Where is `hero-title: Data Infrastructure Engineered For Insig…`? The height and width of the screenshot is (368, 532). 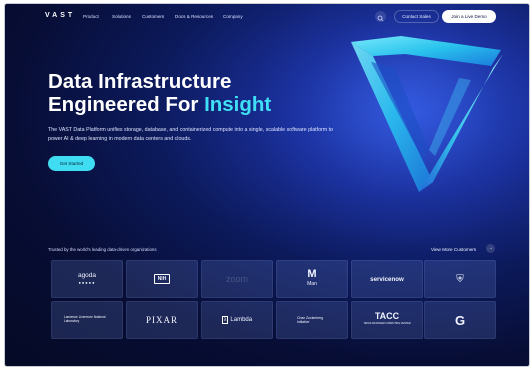 hero-title: Data Infrastructure Engineered For Insig… is located at coordinates (159, 93).